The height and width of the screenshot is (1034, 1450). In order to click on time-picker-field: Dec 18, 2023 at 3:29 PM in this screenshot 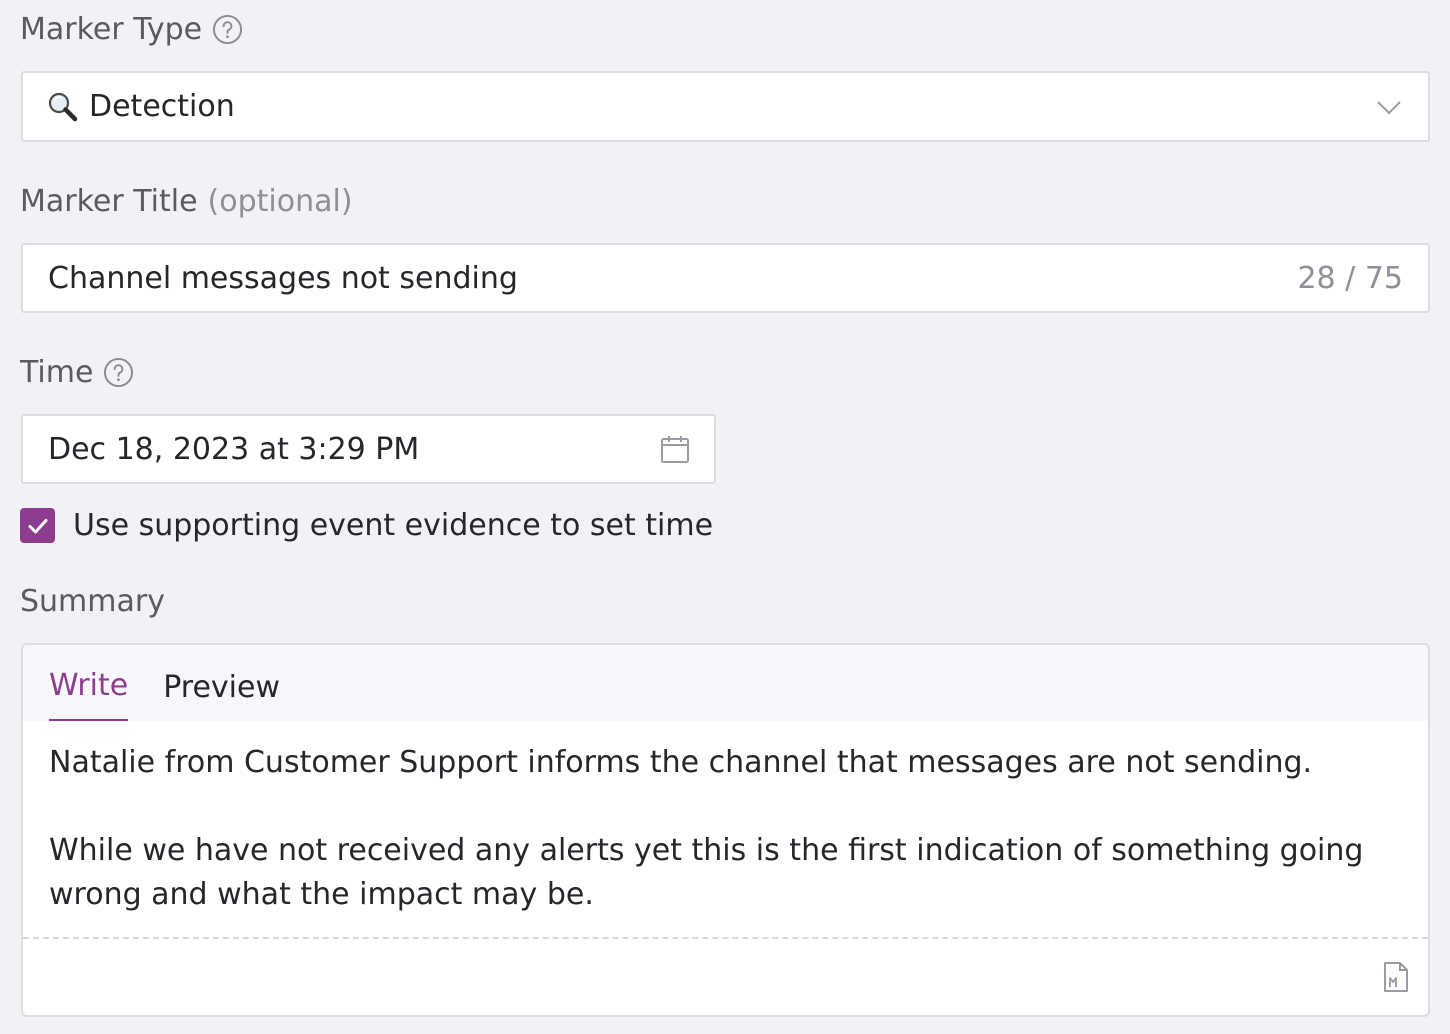, I will do `click(368, 449)`.